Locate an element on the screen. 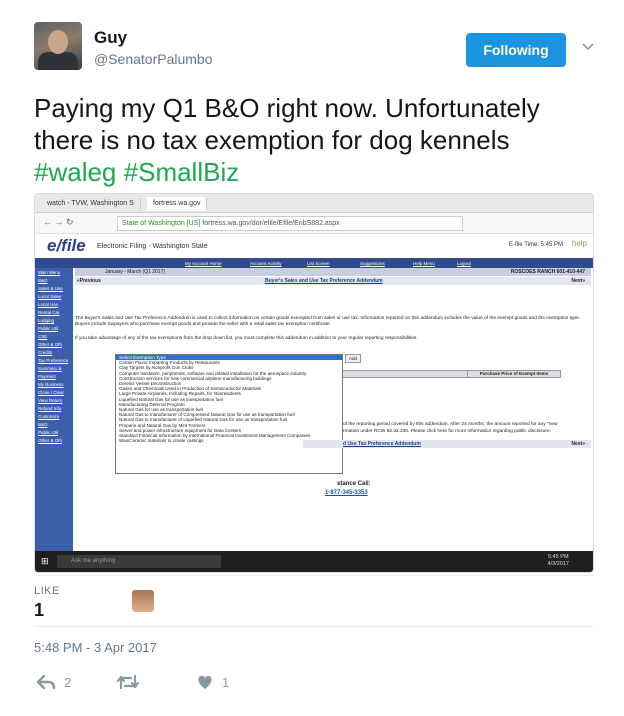 The image size is (624, 716). addendum-footer: d Use Tax Preference Addendum Next» is located at coordinates (447, 444).